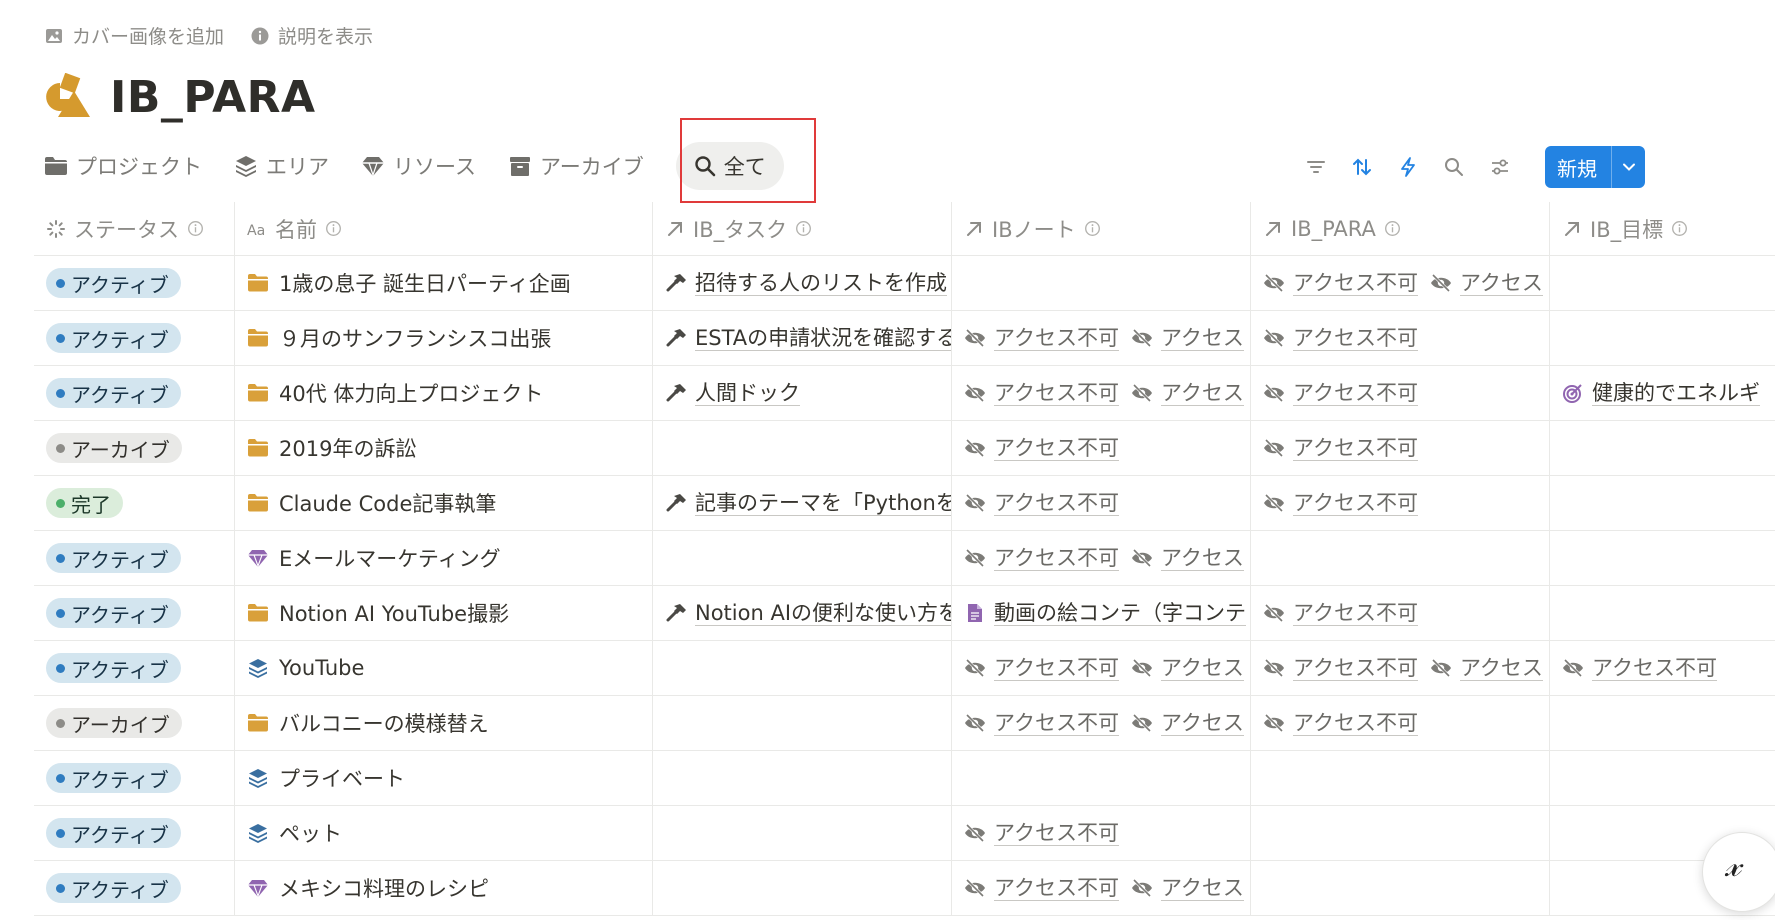  What do you see at coordinates (281, 166) in the screenshot?
I see `tab-areas: エリア` at bounding box center [281, 166].